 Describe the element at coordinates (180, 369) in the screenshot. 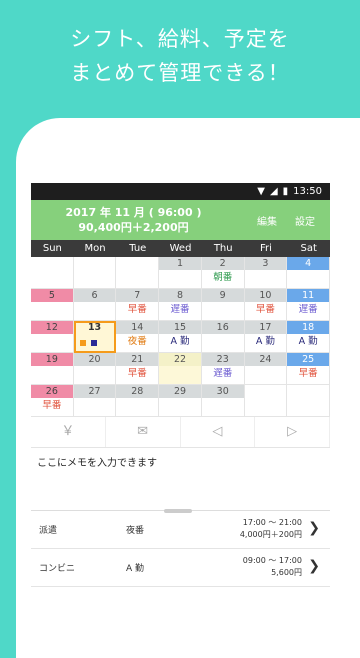

I see `calendar-day: 22` at that location.